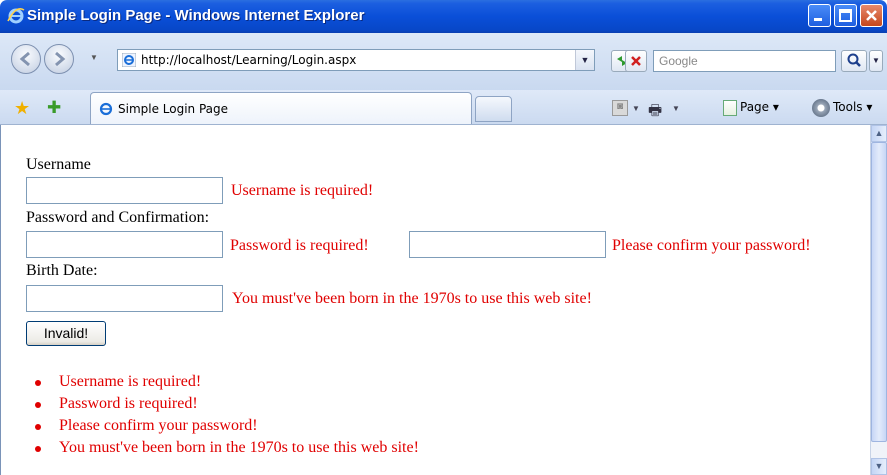 The height and width of the screenshot is (475, 887). What do you see at coordinates (620, 108) in the screenshot?
I see `feeds-icon: ◙` at bounding box center [620, 108].